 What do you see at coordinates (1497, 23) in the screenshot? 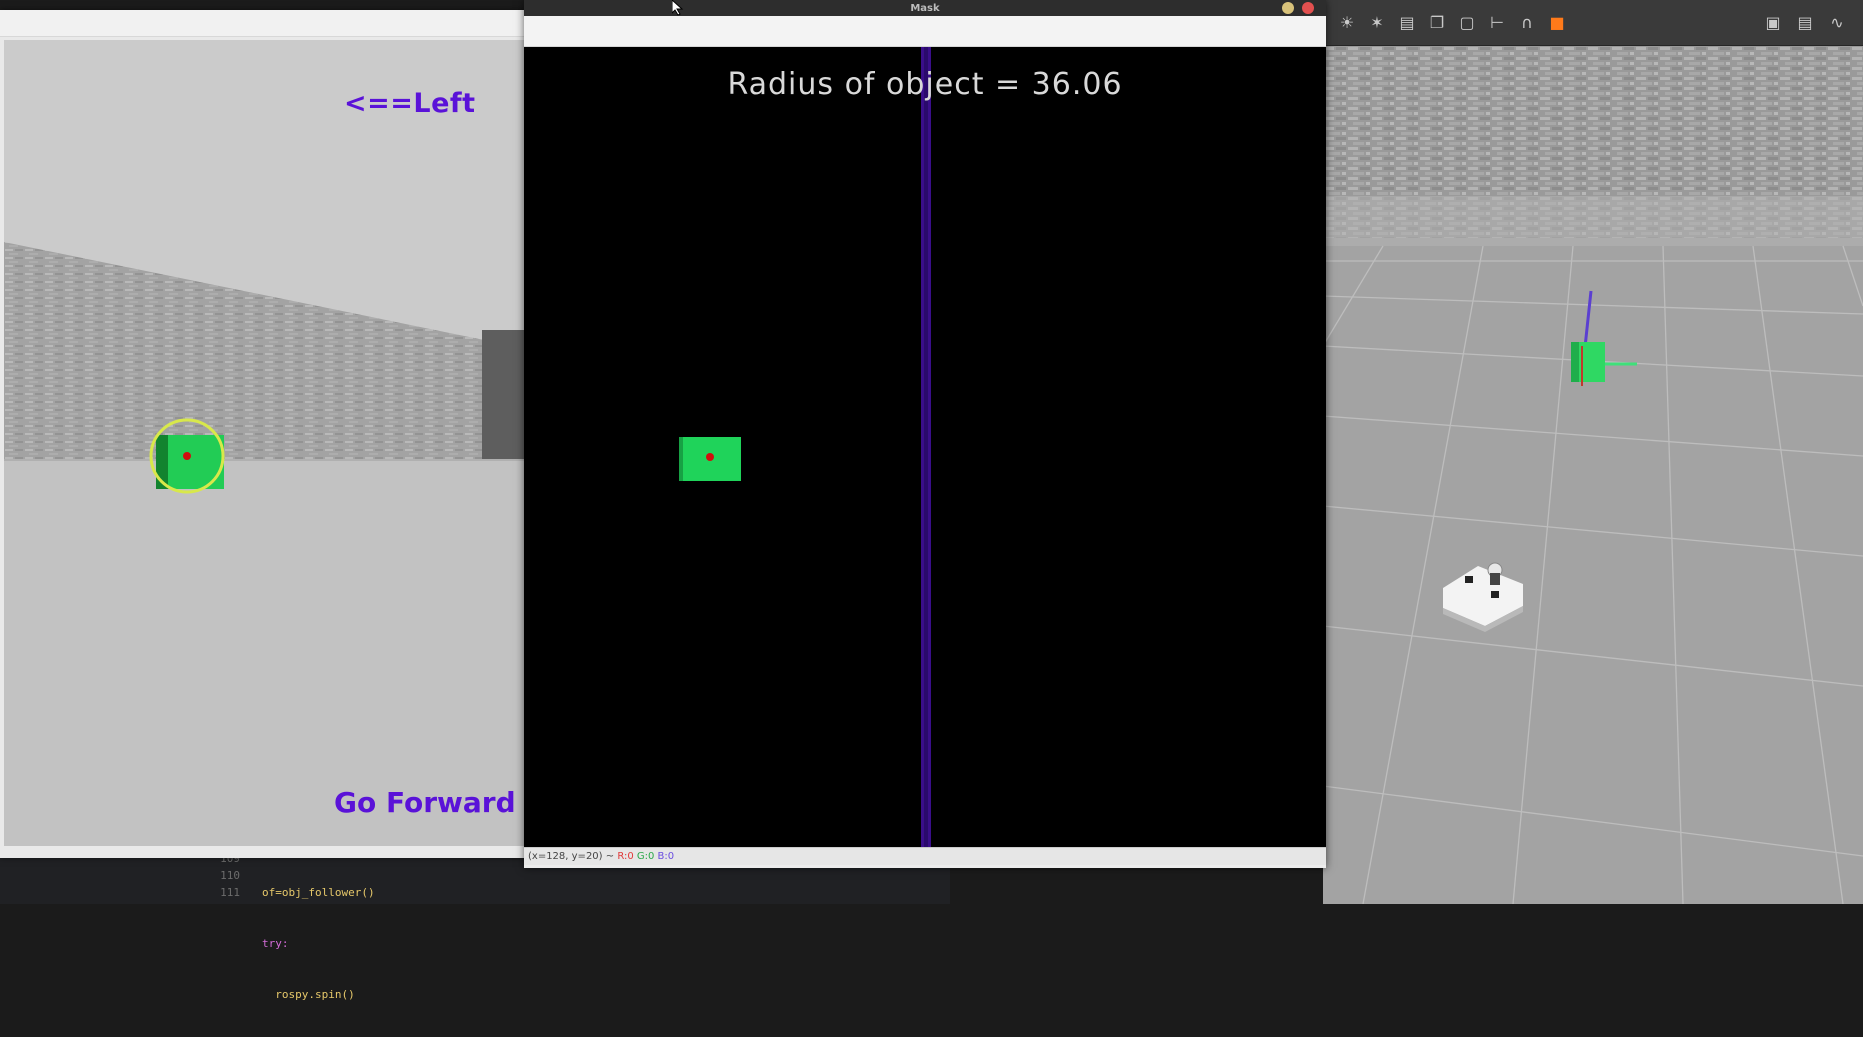
I see `align-icon: ⊢` at bounding box center [1497, 23].